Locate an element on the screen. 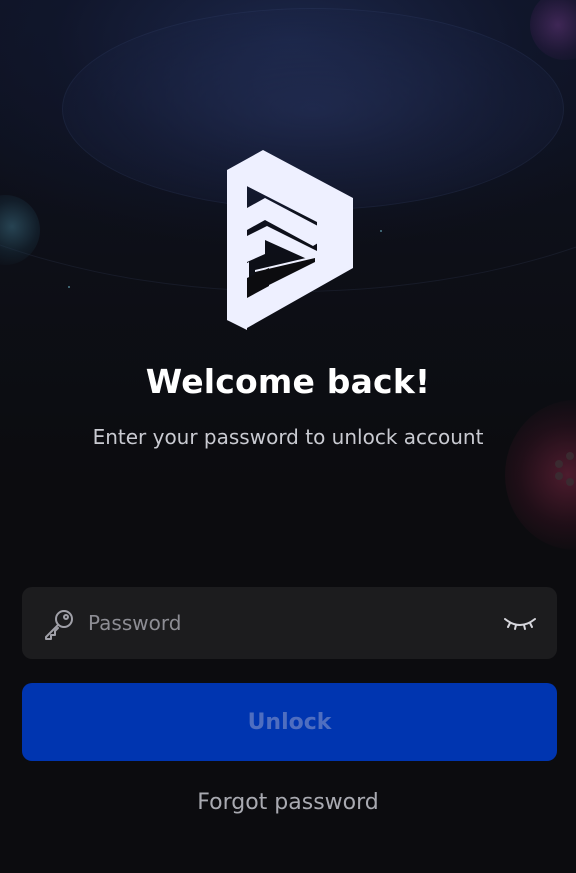 The width and height of the screenshot is (576, 873). key-icon is located at coordinates (59, 625).